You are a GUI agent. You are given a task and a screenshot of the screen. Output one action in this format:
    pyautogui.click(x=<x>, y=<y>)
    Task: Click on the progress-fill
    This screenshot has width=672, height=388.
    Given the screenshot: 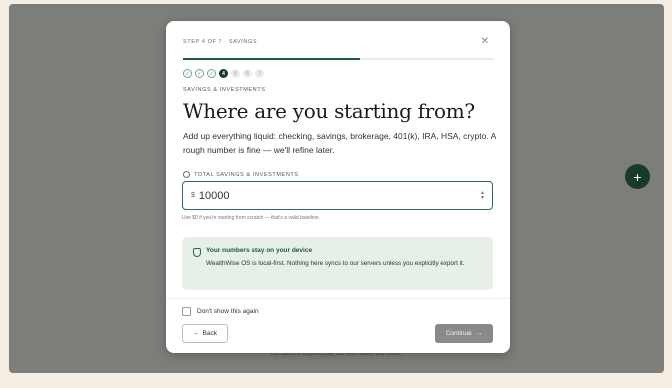 What is the action you would take?
    pyautogui.click(x=271, y=59)
    